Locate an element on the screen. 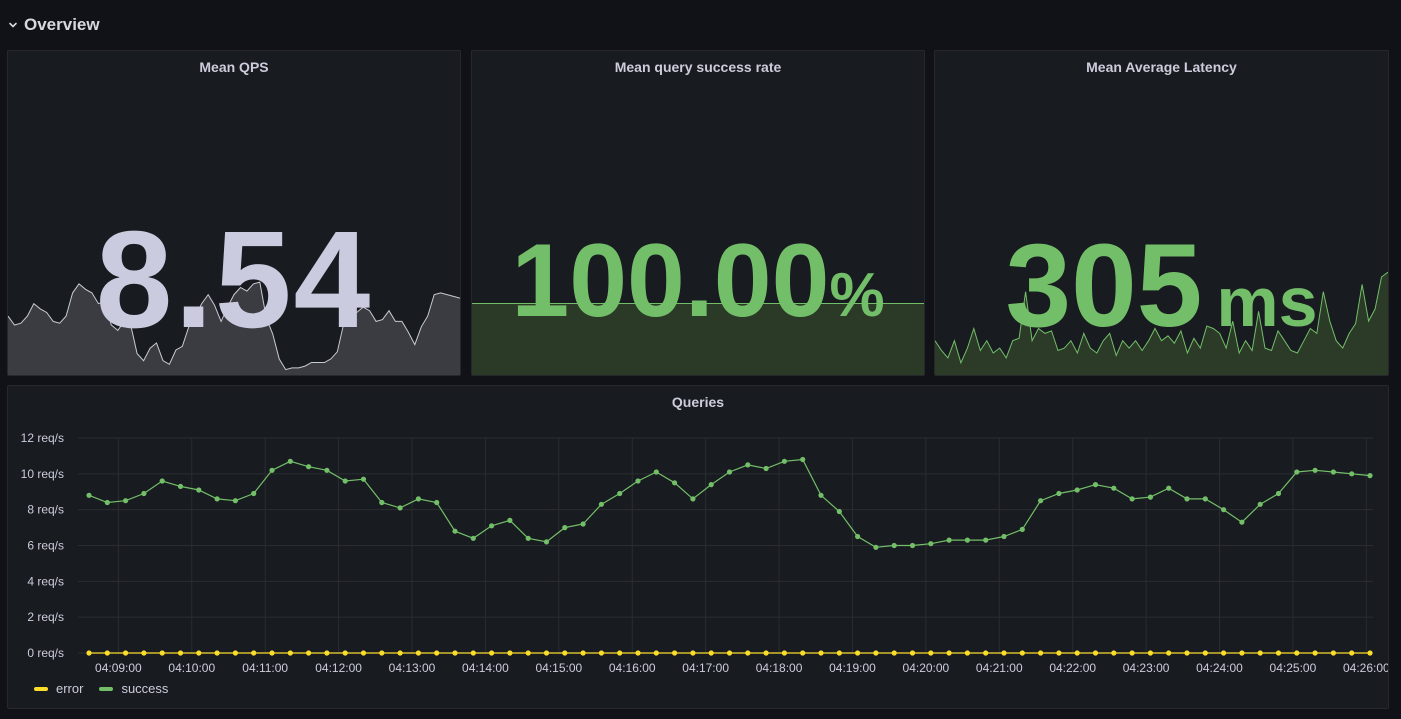 This screenshot has height=719, width=1401. stat-panel-success-rate: Mean query success rate 100.00% is located at coordinates (698, 213).